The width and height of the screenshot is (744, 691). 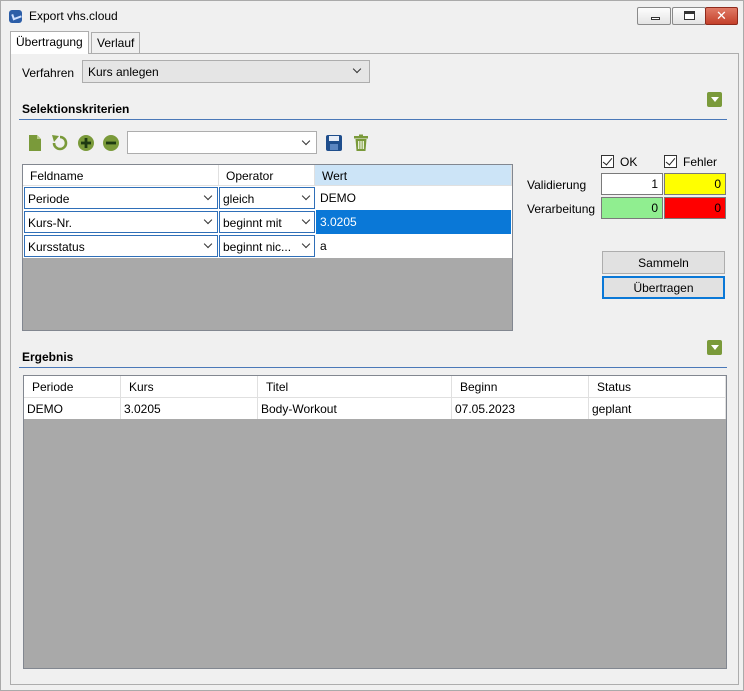 I want to click on minimize-button, so click(x=654, y=16).